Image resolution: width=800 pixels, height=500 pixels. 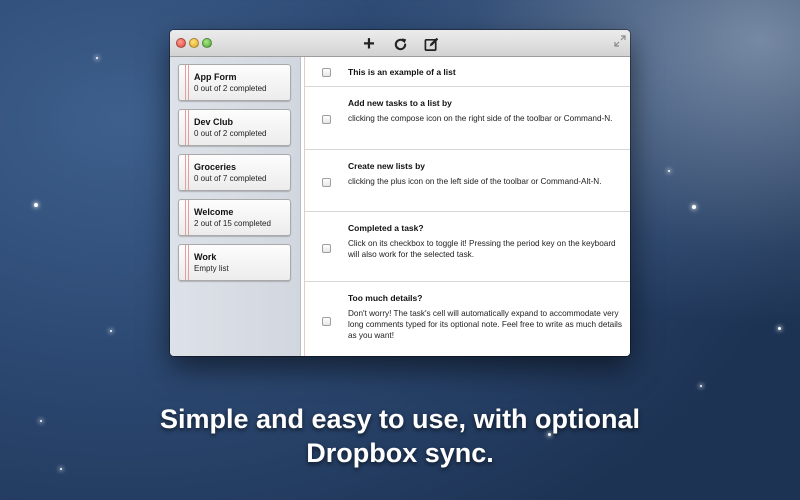 What do you see at coordinates (402, 72) in the screenshot?
I see `task-title: This is an example of a list` at bounding box center [402, 72].